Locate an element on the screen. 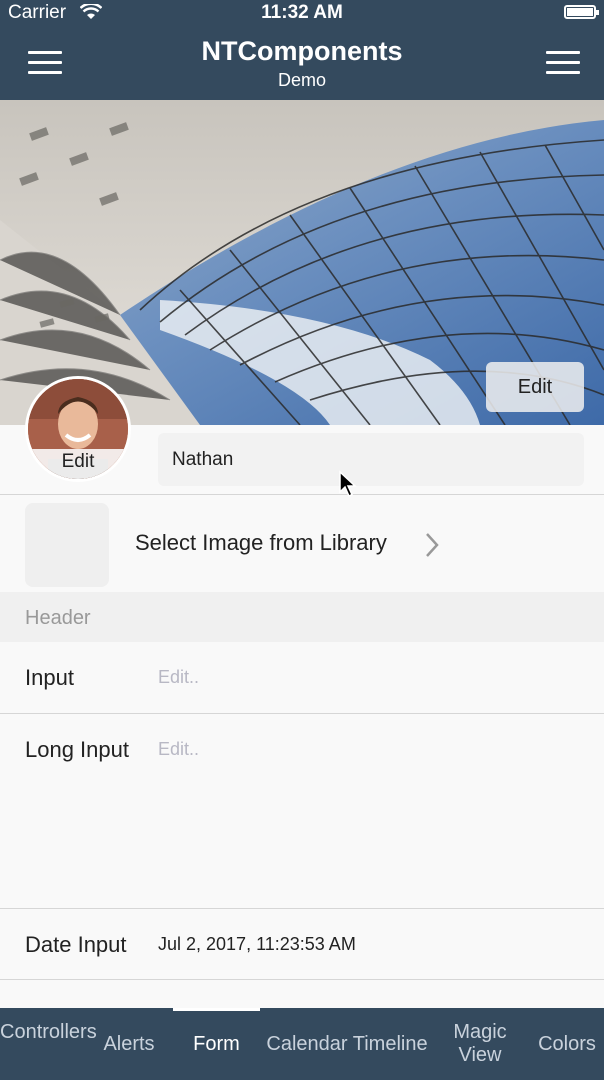 The height and width of the screenshot is (1080, 604). status-time: 11:32 AM is located at coordinates (302, 12).